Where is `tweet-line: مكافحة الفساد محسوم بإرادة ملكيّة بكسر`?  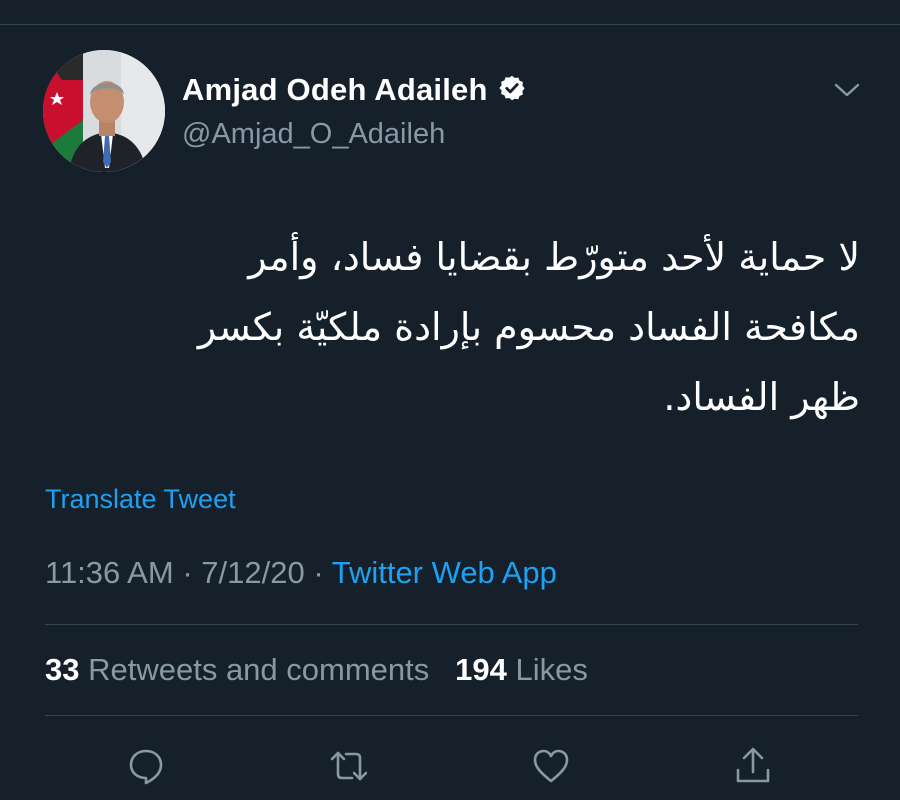 tweet-line: مكافحة الفساد محسوم بإرادة ملكيّة بكسر is located at coordinates (528, 327).